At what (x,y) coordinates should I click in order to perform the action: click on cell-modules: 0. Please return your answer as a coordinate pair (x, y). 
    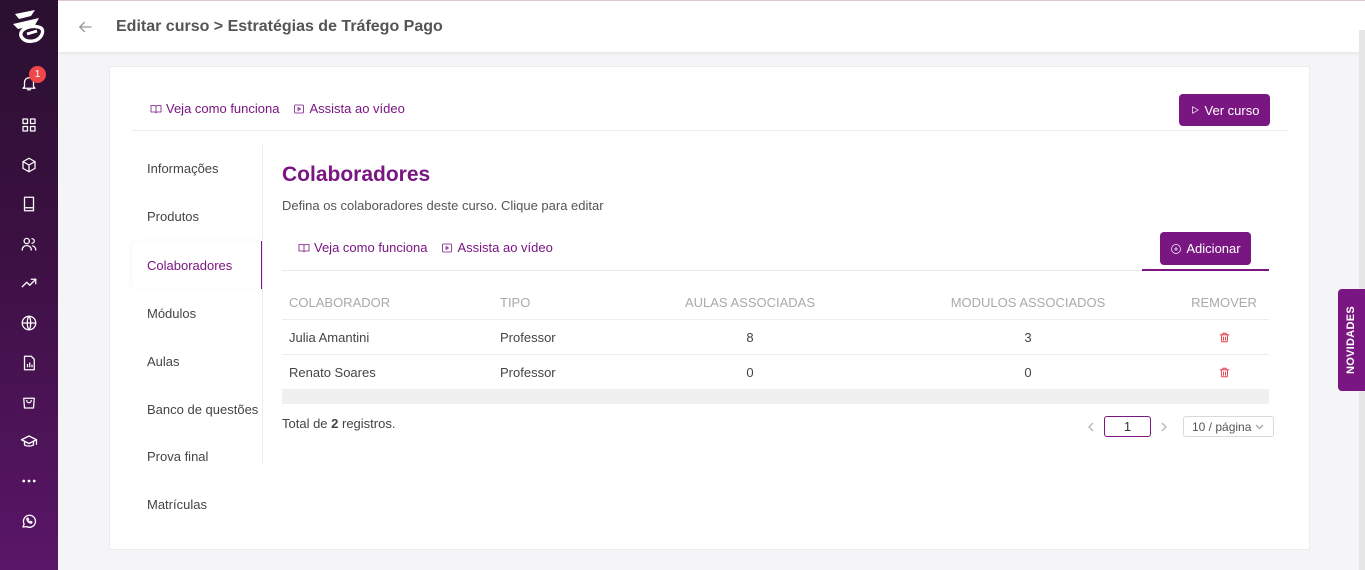
    Looking at the image, I should click on (1028, 372).